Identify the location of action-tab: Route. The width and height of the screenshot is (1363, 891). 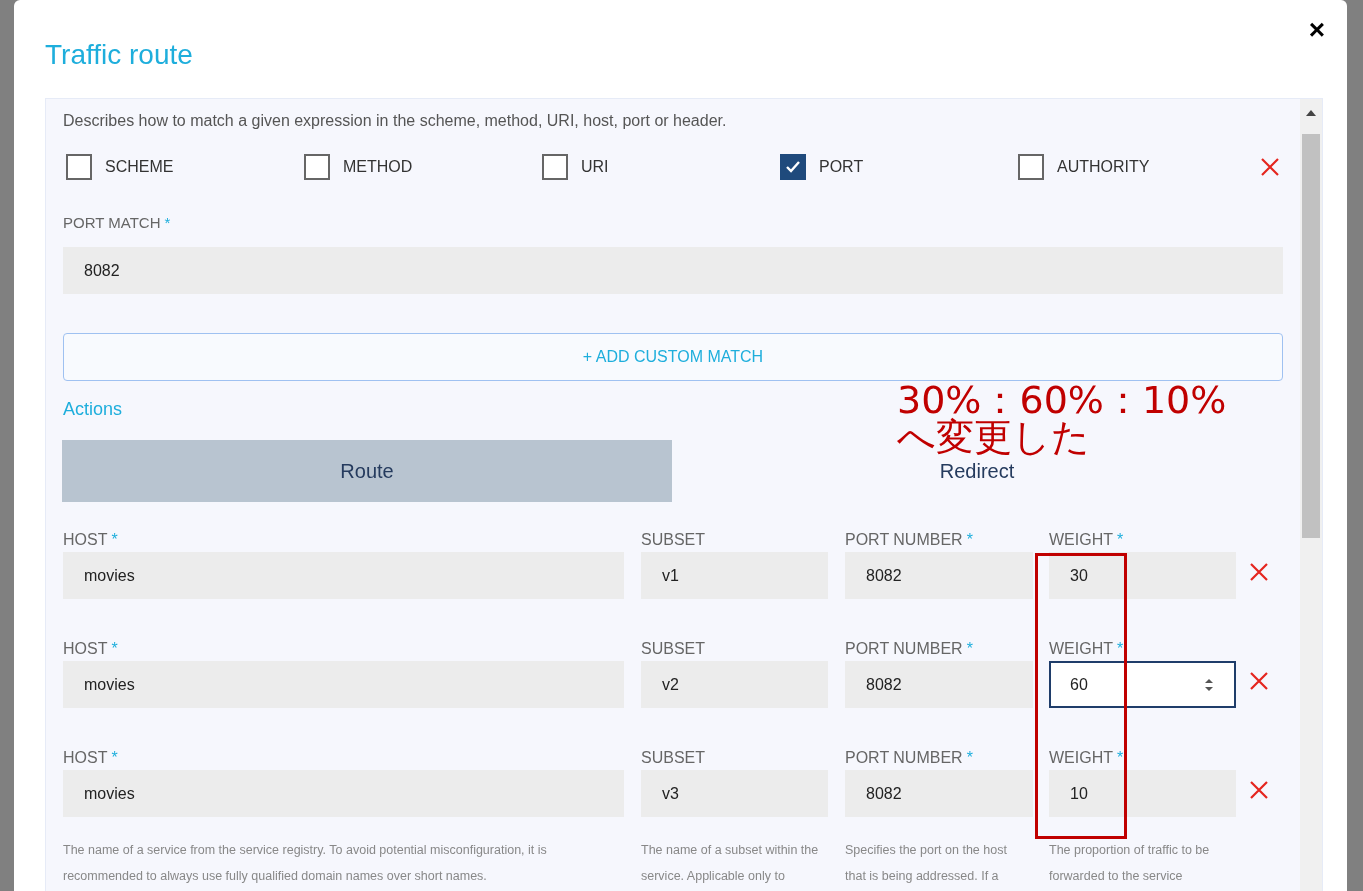
(367, 471).